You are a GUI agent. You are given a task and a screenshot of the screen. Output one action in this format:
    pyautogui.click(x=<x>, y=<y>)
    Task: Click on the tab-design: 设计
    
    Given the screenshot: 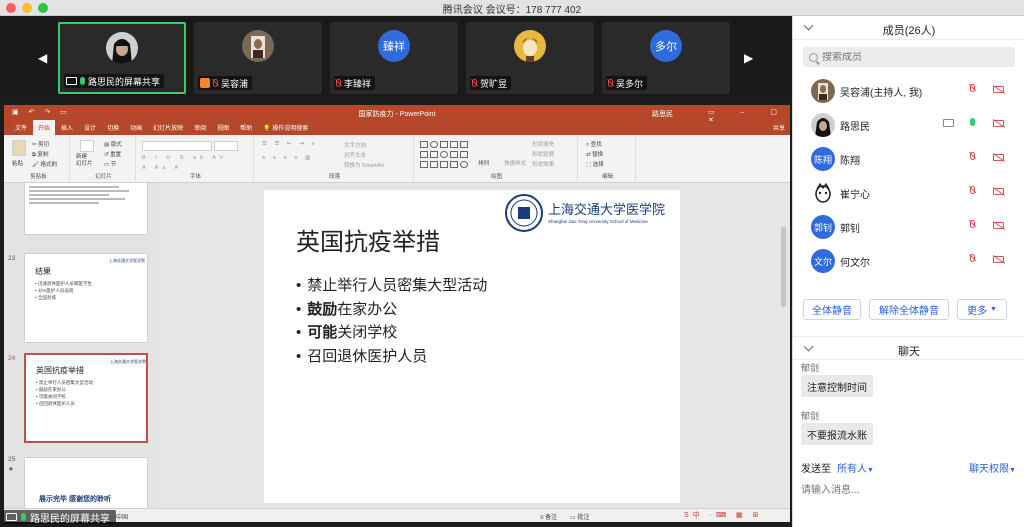 What is the action you would take?
    pyautogui.click(x=90, y=127)
    